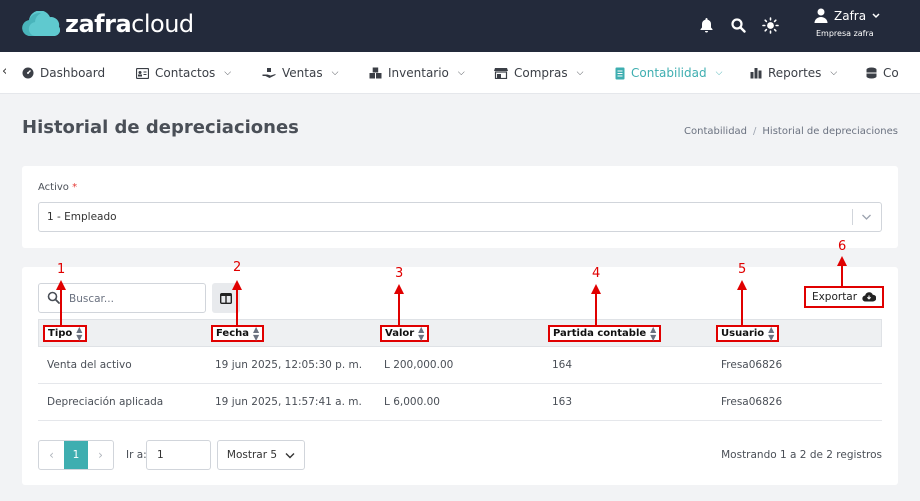  I want to click on cloud-download-icon, so click(869, 297).